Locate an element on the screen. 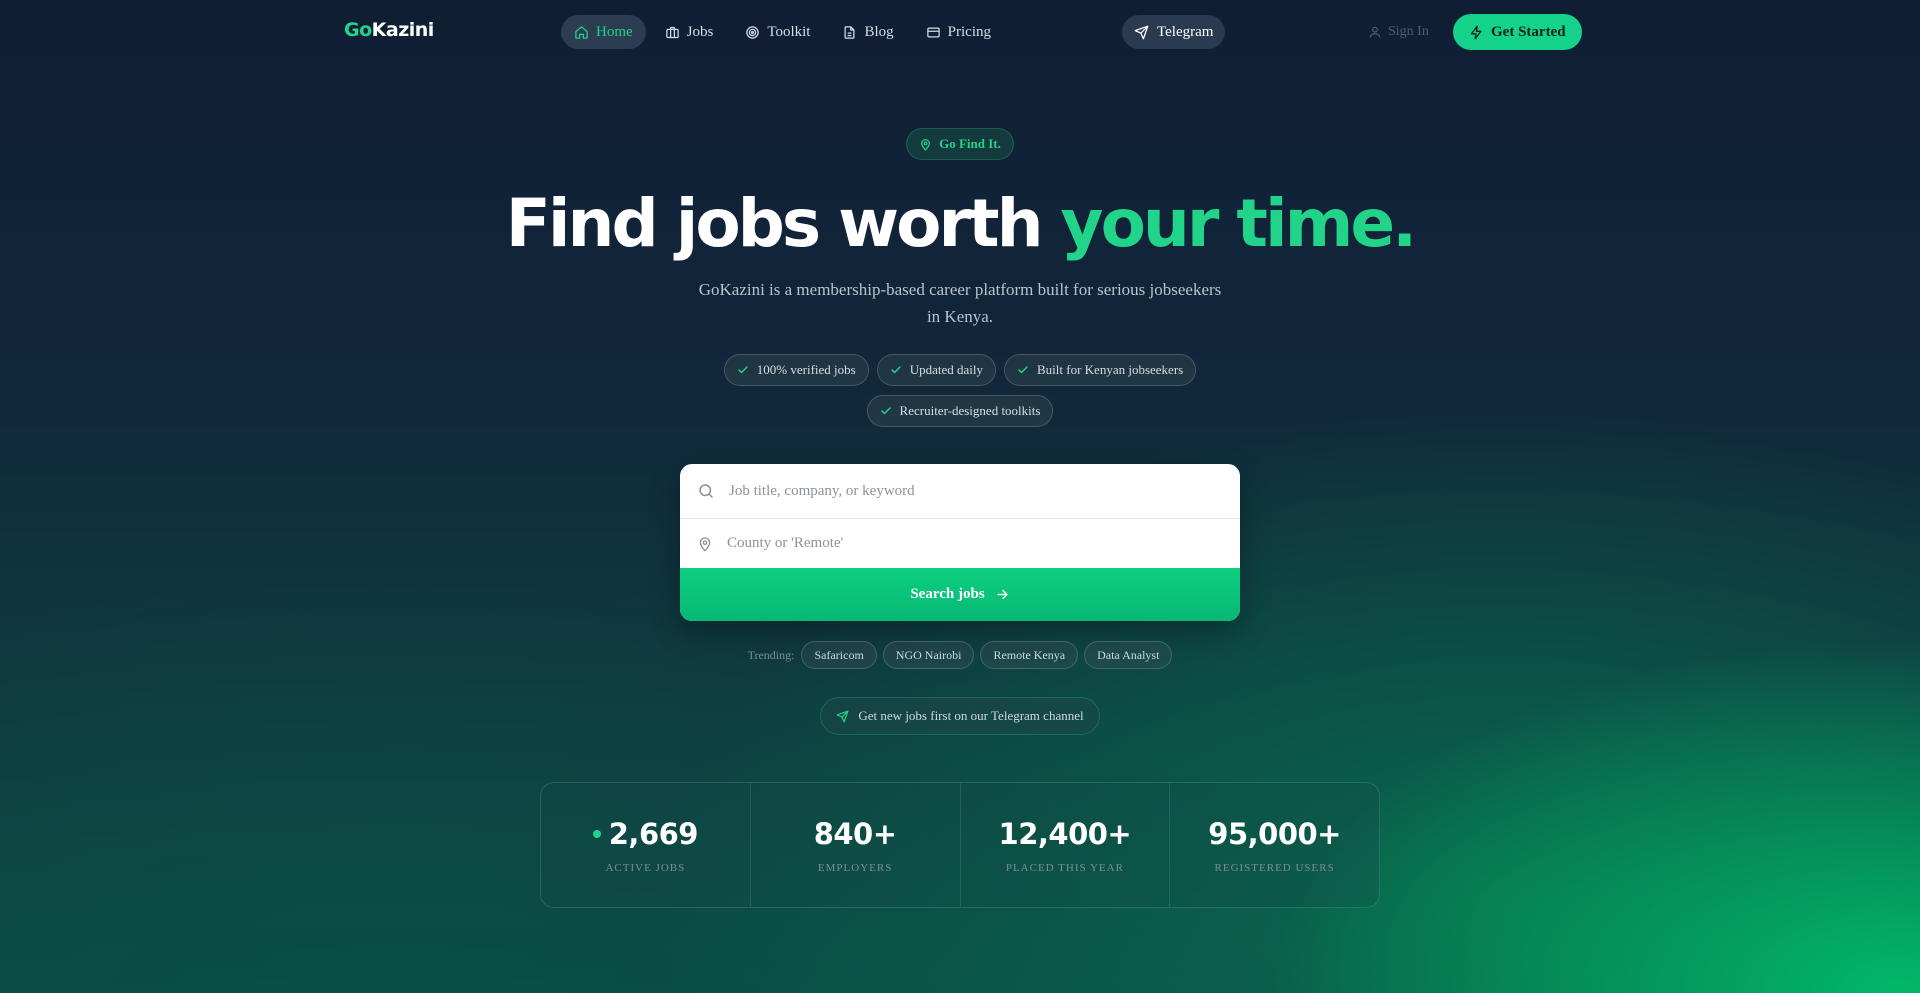 The height and width of the screenshot is (993, 1920). search-card: Search jobs is located at coordinates (960, 542).